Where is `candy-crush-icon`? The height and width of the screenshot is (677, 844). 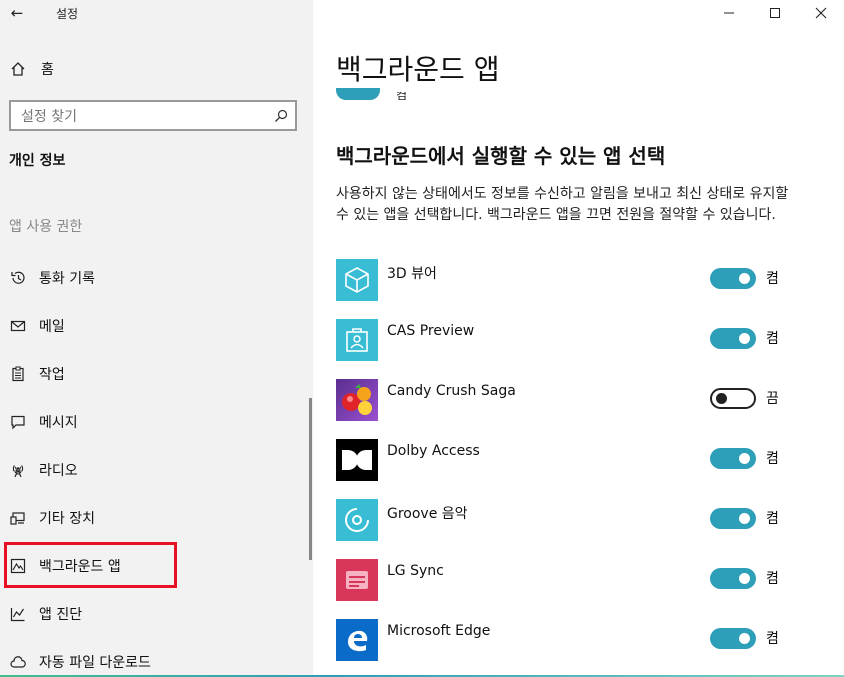 candy-crush-icon is located at coordinates (357, 400).